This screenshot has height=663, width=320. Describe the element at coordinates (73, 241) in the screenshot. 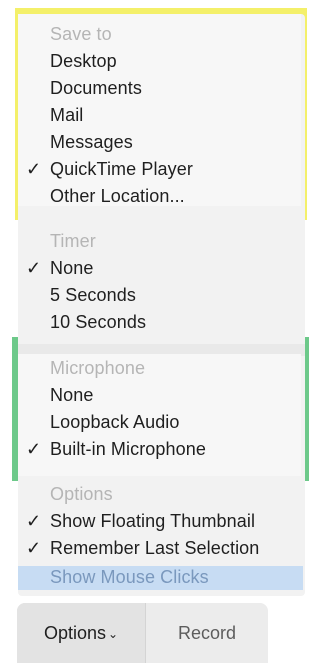

I see `timer-header: Timer` at that location.